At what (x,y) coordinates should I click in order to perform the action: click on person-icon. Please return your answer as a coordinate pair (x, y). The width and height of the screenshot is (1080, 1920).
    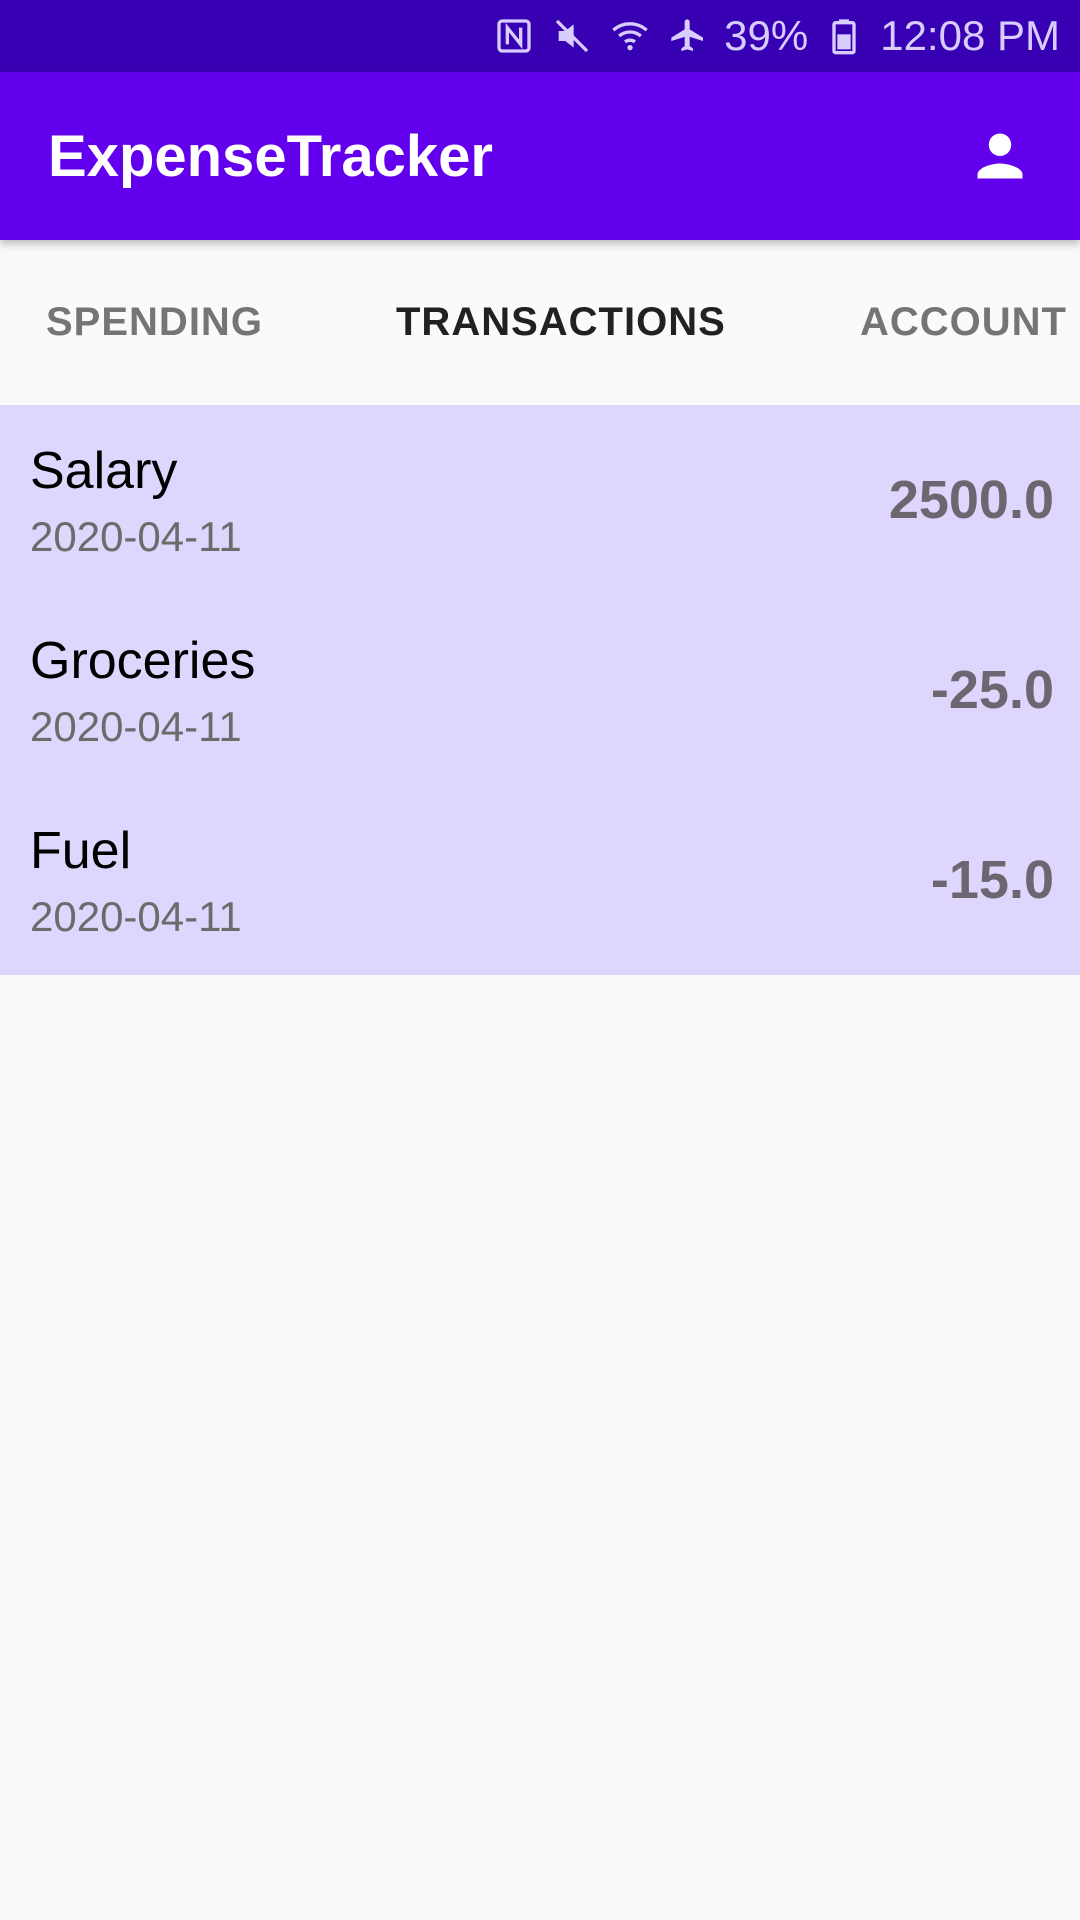
    Looking at the image, I should click on (1000, 156).